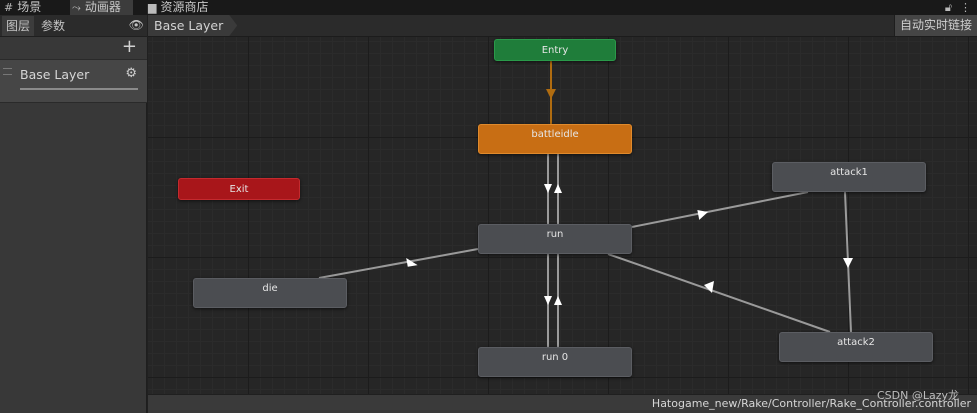 This screenshot has width=977, height=413. What do you see at coordinates (558, 300) in the screenshot?
I see `arrow-run0-run` at bounding box center [558, 300].